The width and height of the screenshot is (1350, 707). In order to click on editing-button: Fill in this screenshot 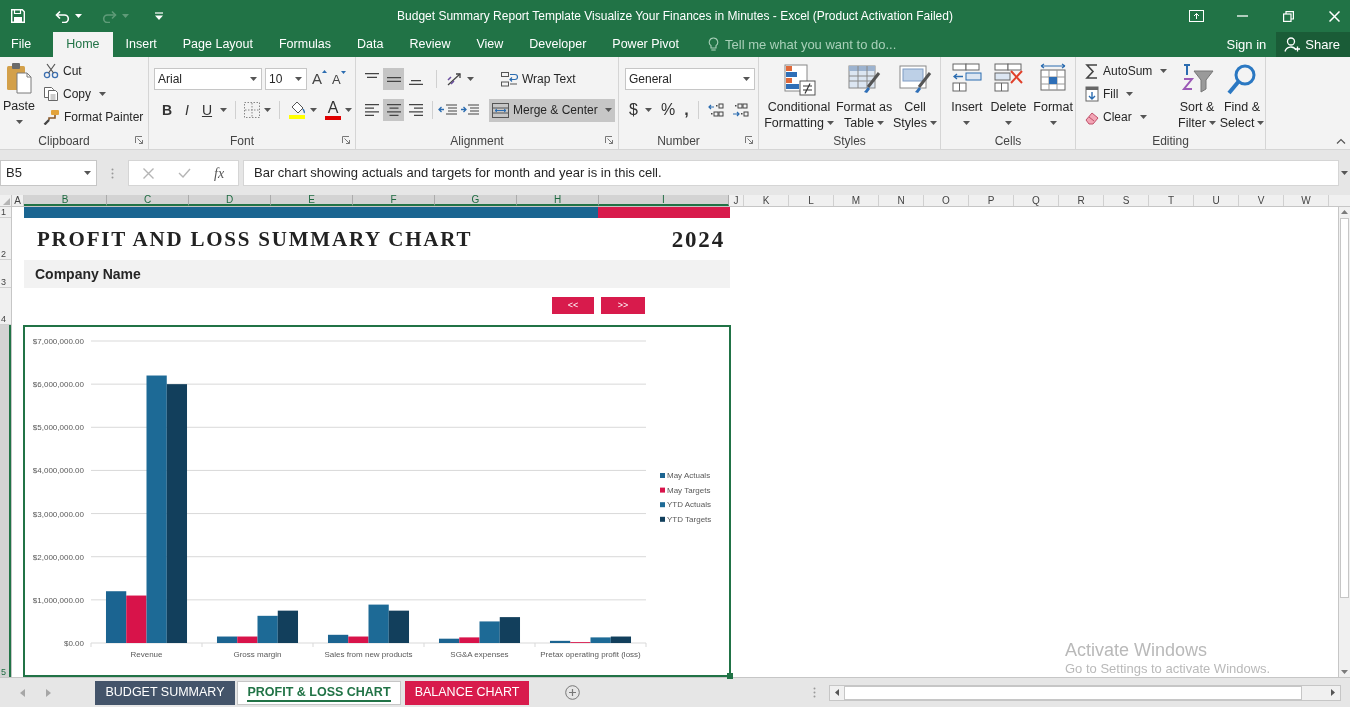, I will do `click(1102, 93)`.